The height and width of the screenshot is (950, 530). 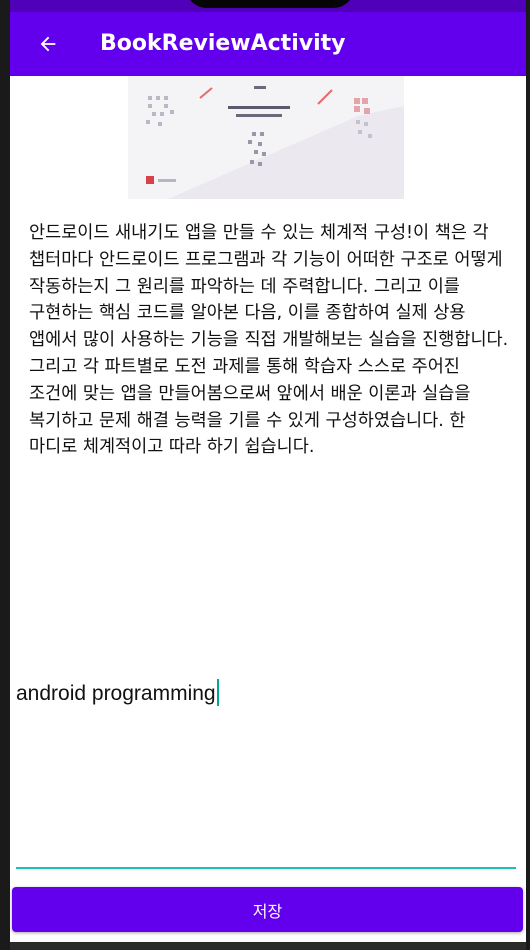 I want to click on text-cursor, so click(x=217, y=692).